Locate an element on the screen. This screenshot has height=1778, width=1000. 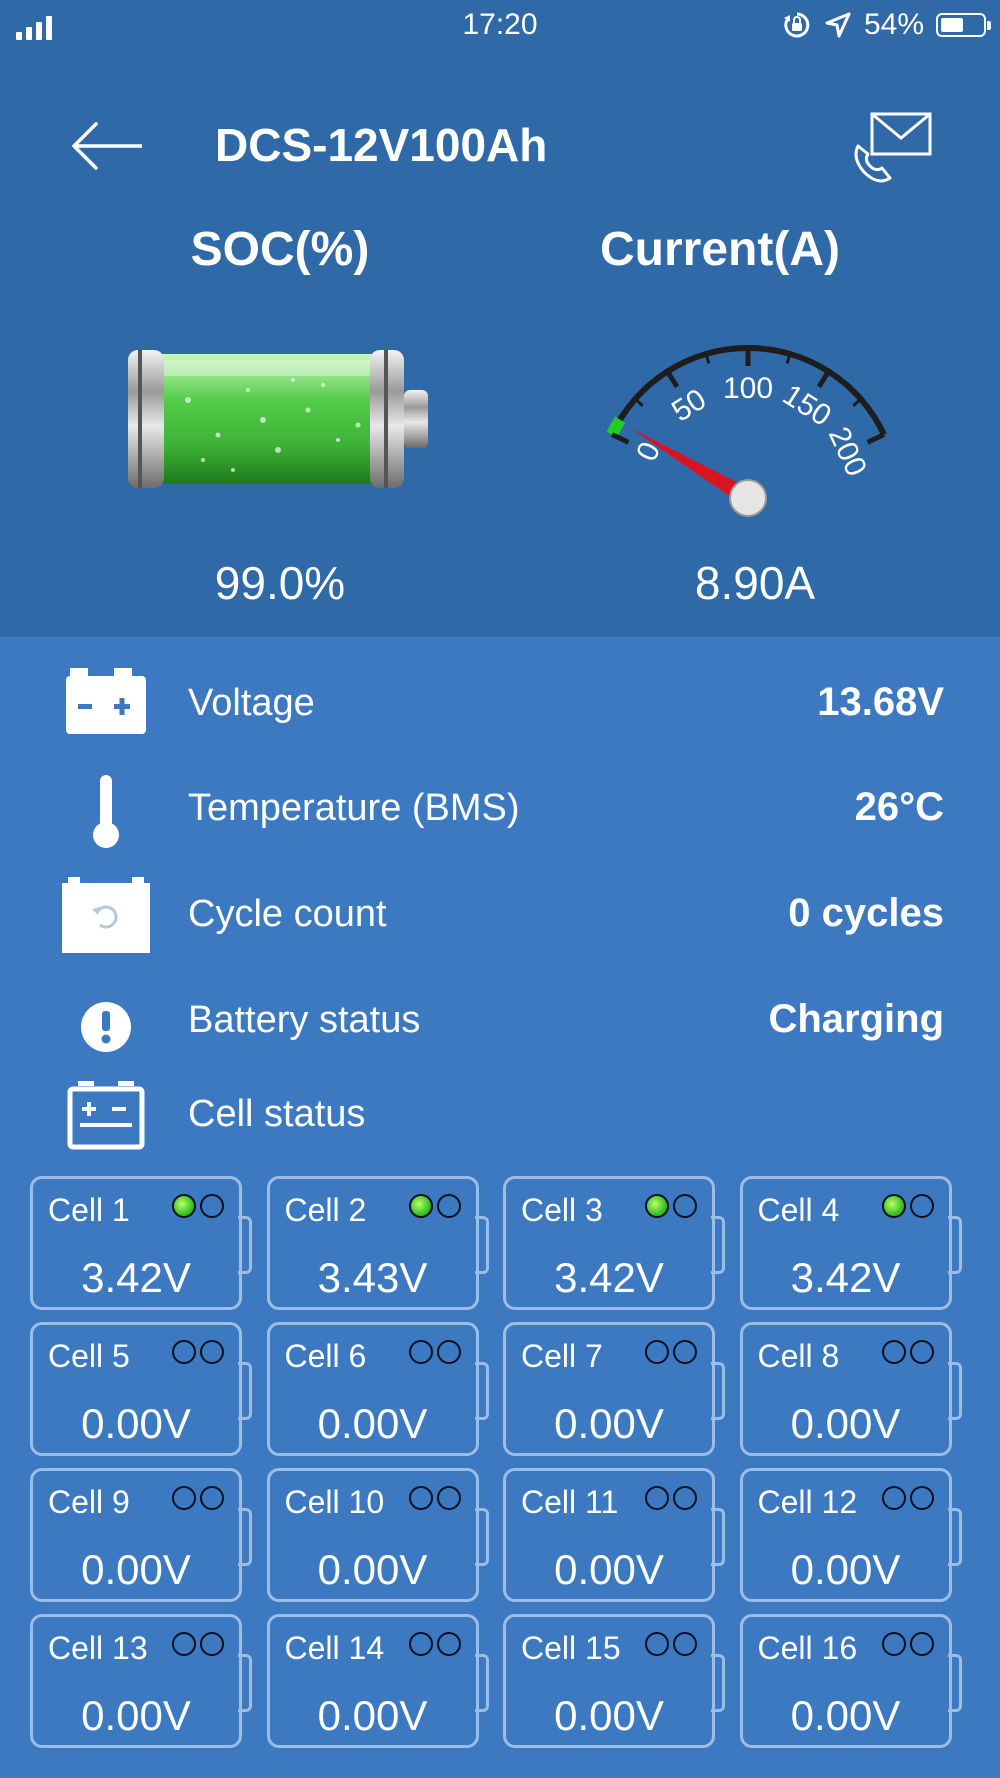
cell-card: Cell 14 0.00V is located at coordinates (377, 1681).